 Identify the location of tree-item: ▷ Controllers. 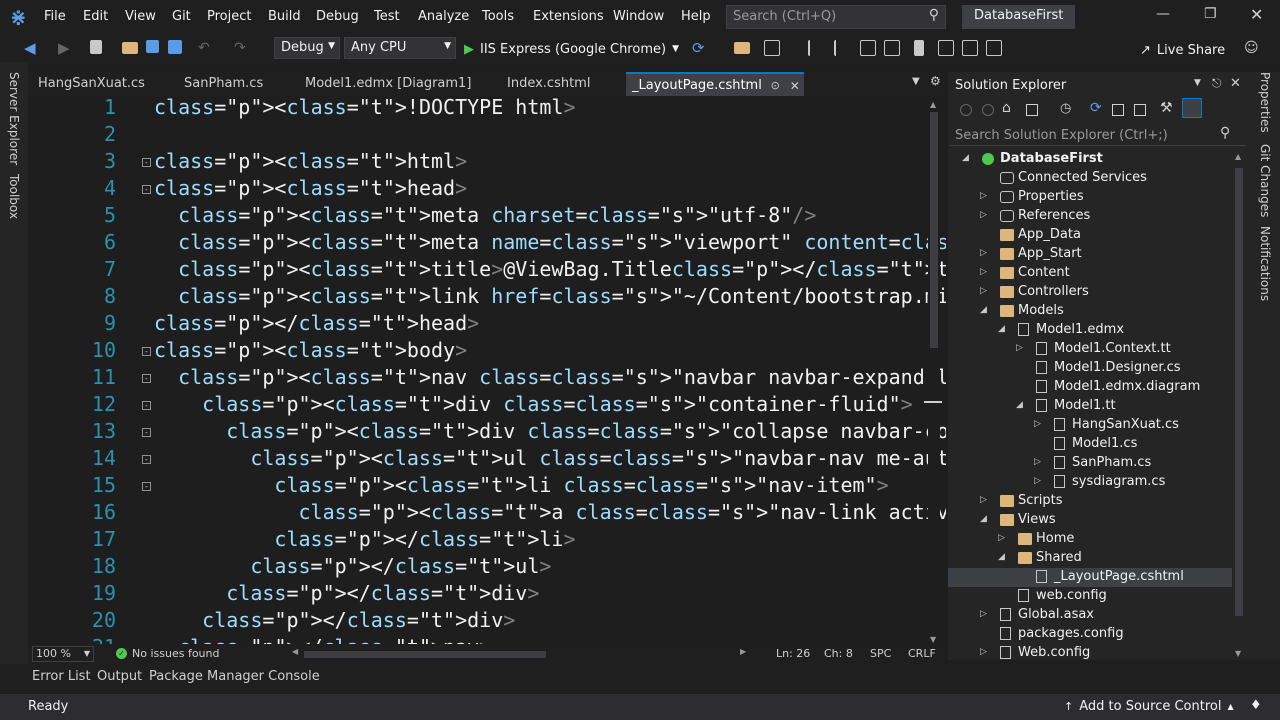
(1090, 292).